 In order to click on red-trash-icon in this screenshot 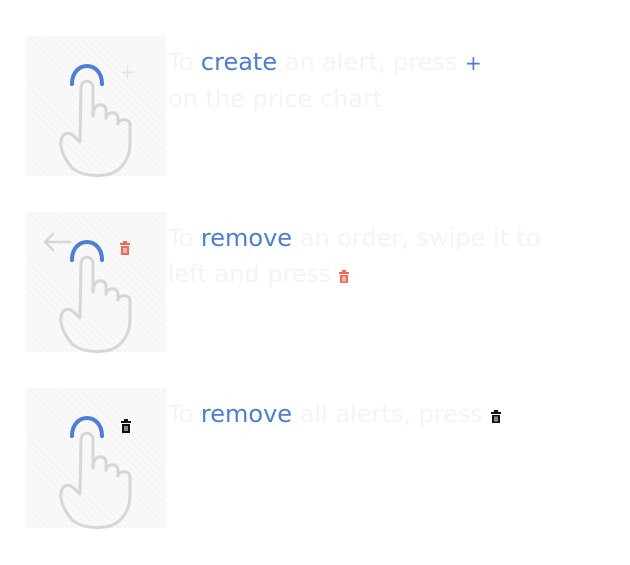, I will do `click(125, 248)`.